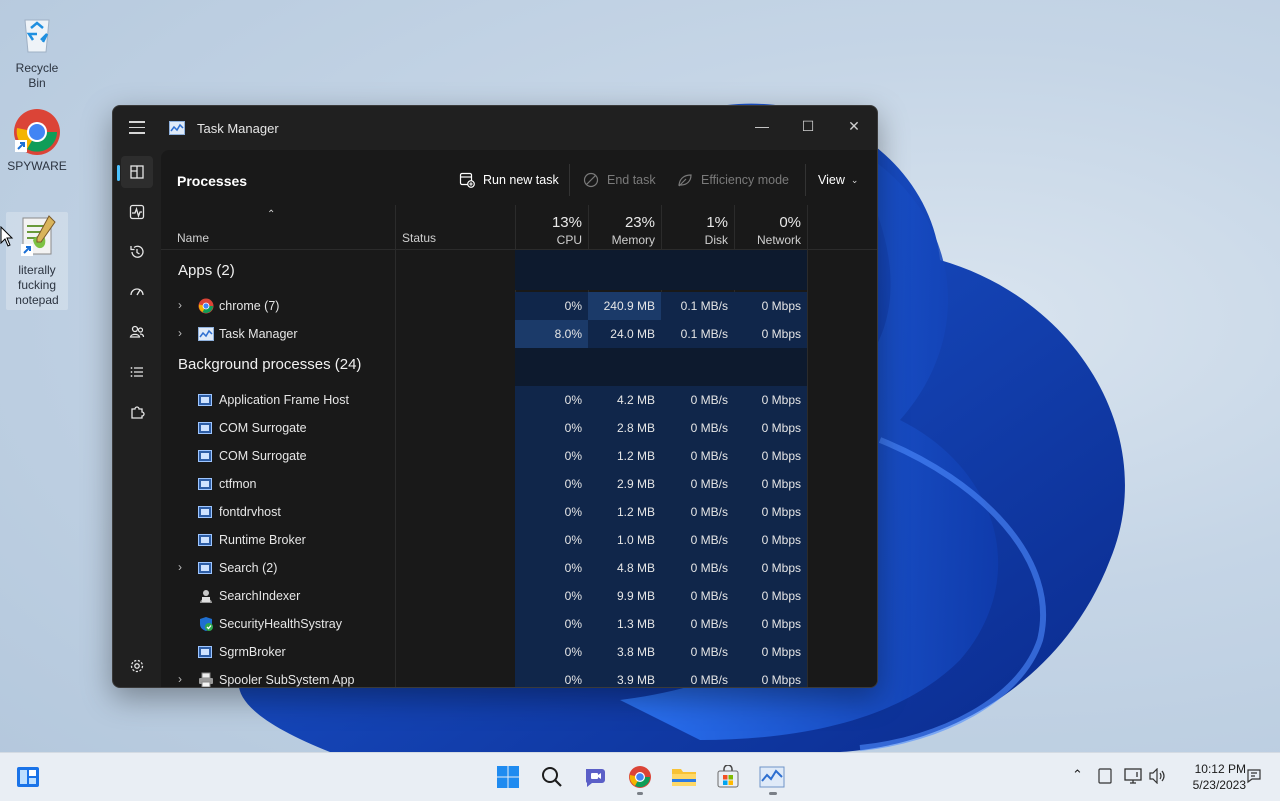  I want to click on users-icon, so click(137, 331).